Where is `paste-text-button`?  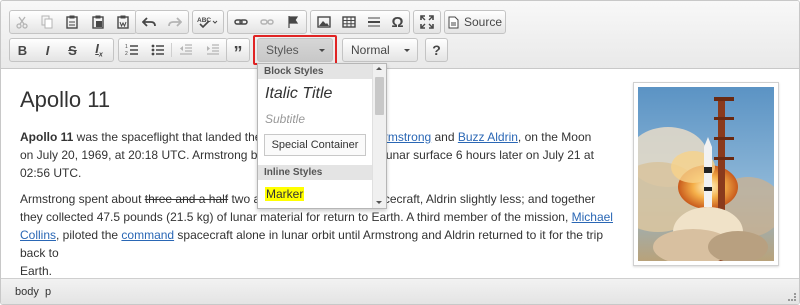 paste-text-button is located at coordinates (98, 22).